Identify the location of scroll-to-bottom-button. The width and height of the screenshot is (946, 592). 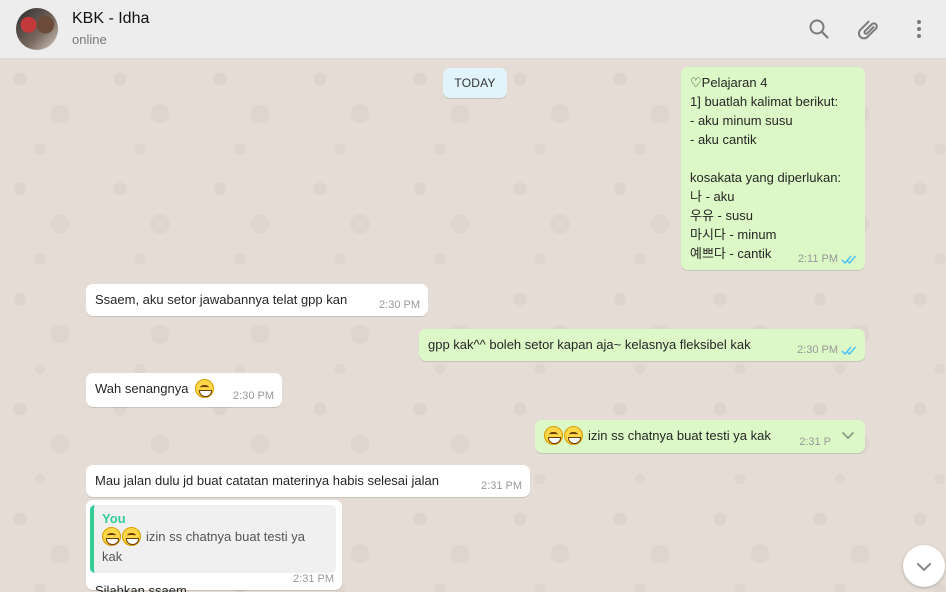
(924, 566).